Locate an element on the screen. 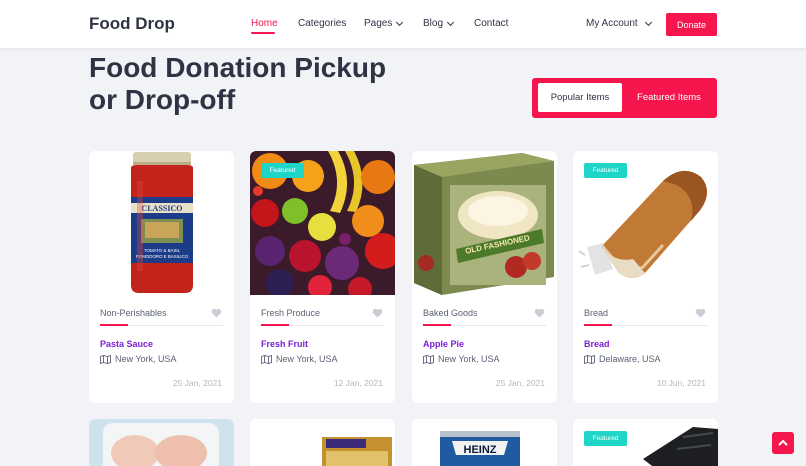 Image resolution: width=806 pixels, height=466 pixels. item-card-chicken is located at coordinates (161, 442).